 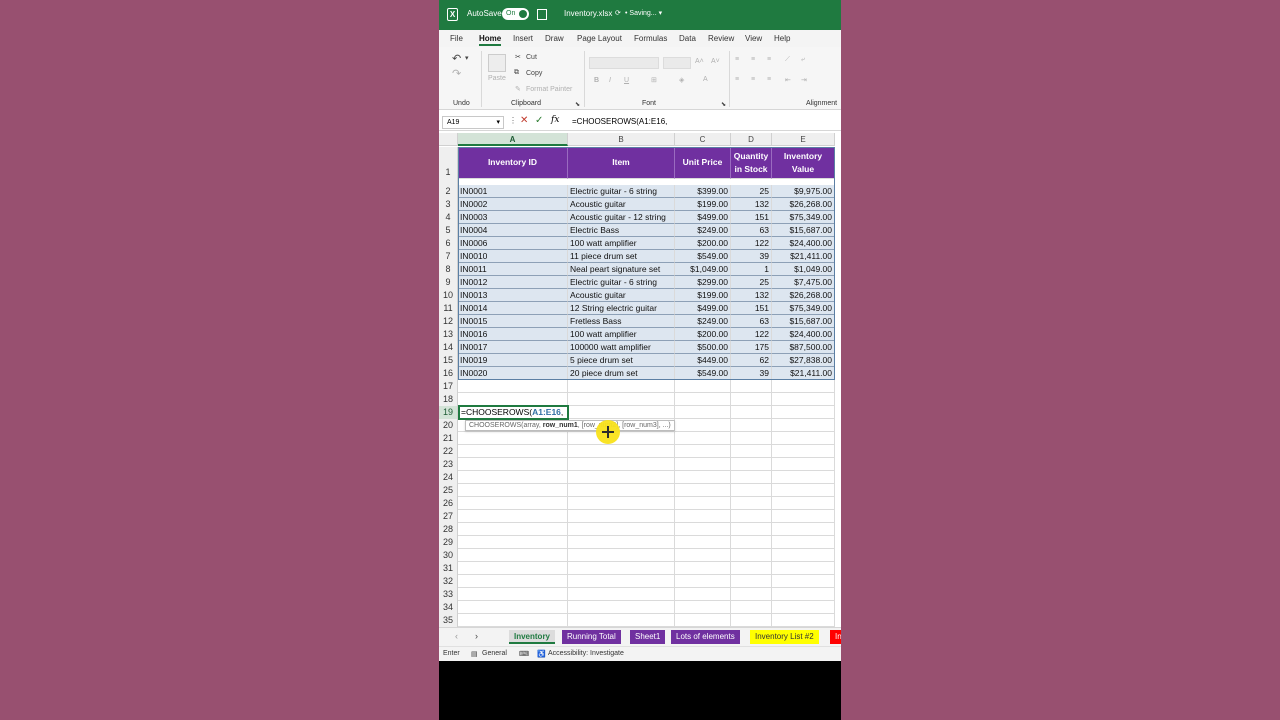 What do you see at coordinates (448, 269) in the screenshot?
I see `row-header: 8` at bounding box center [448, 269].